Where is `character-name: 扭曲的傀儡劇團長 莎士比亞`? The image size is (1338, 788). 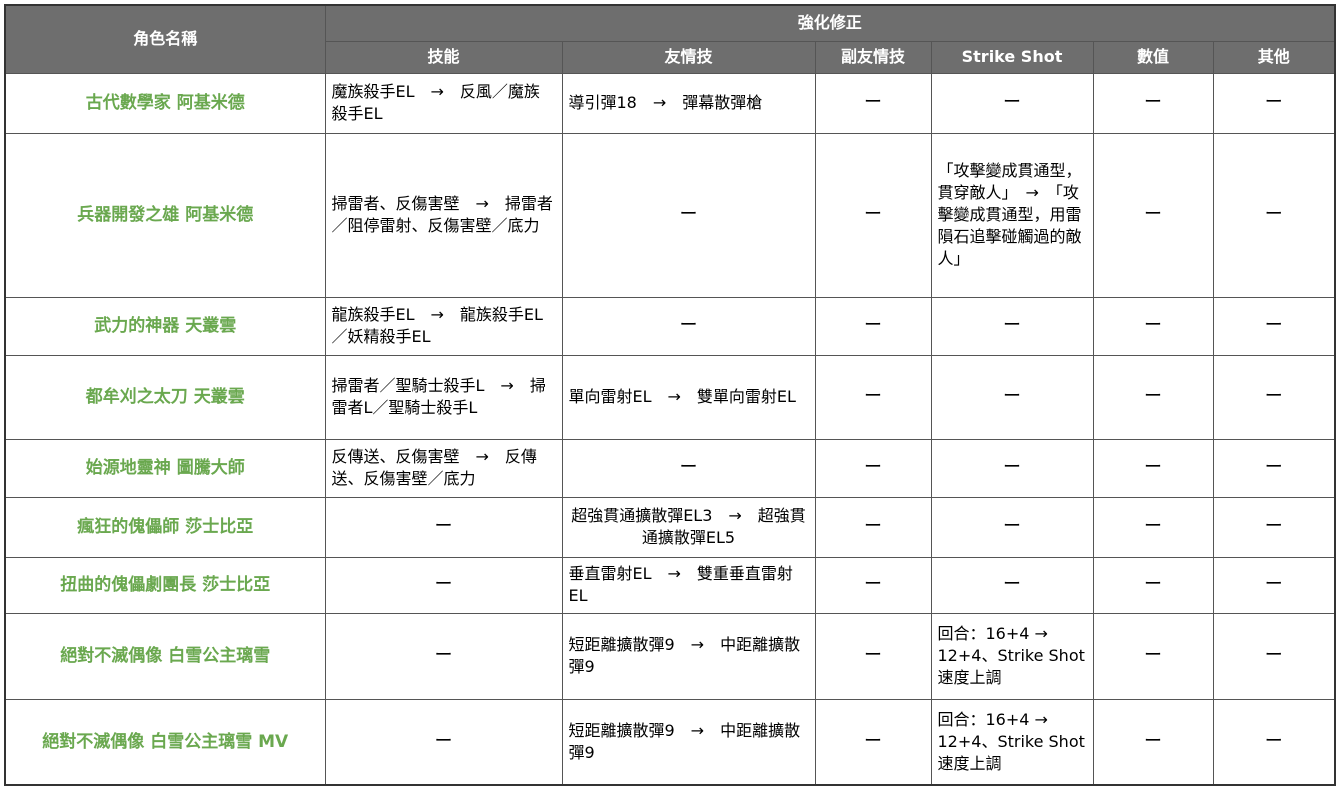
character-name: 扭曲的傀儡劇團長 莎士比亞 is located at coordinates (165, 585).